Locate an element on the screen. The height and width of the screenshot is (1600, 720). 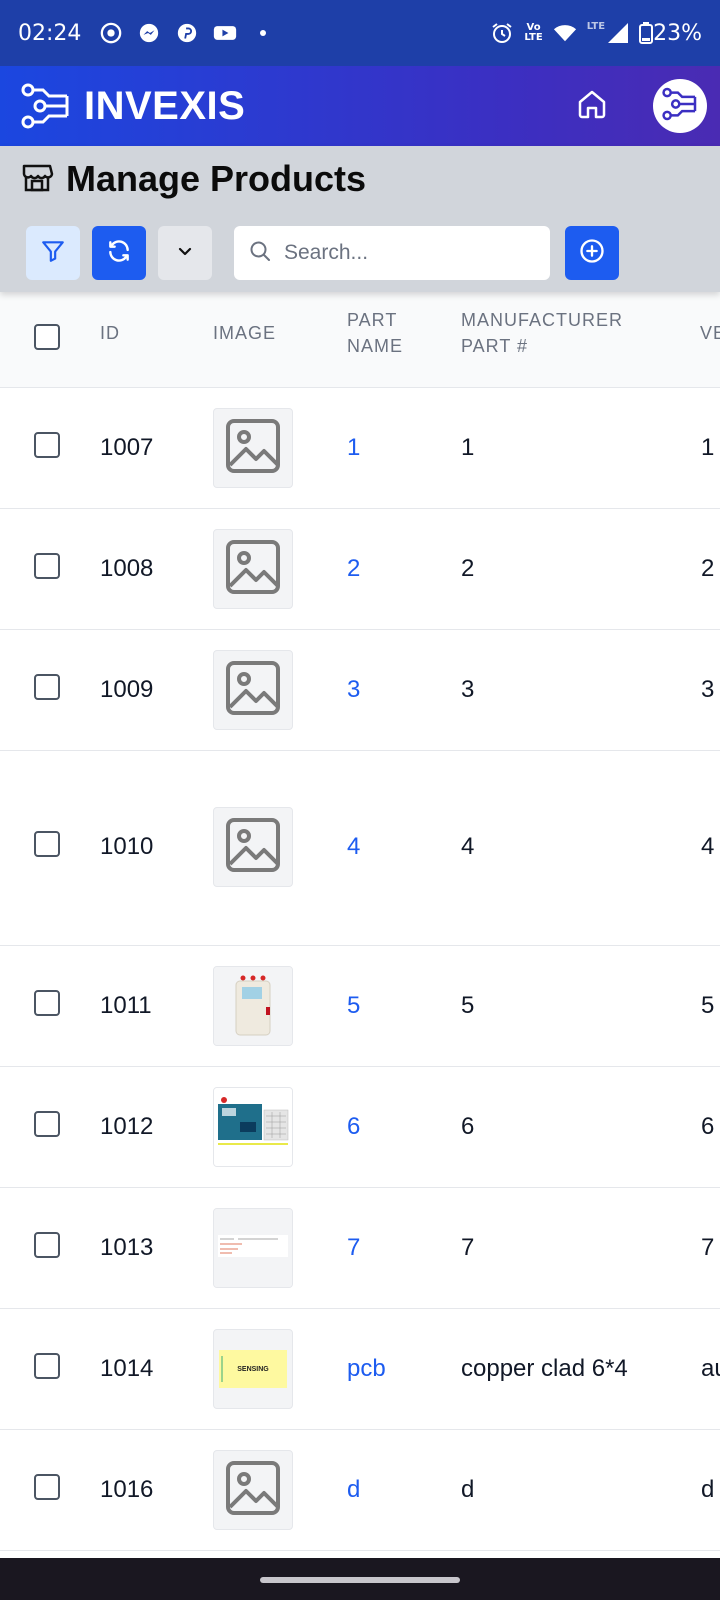
search-box is located at coordinates (392, 253).